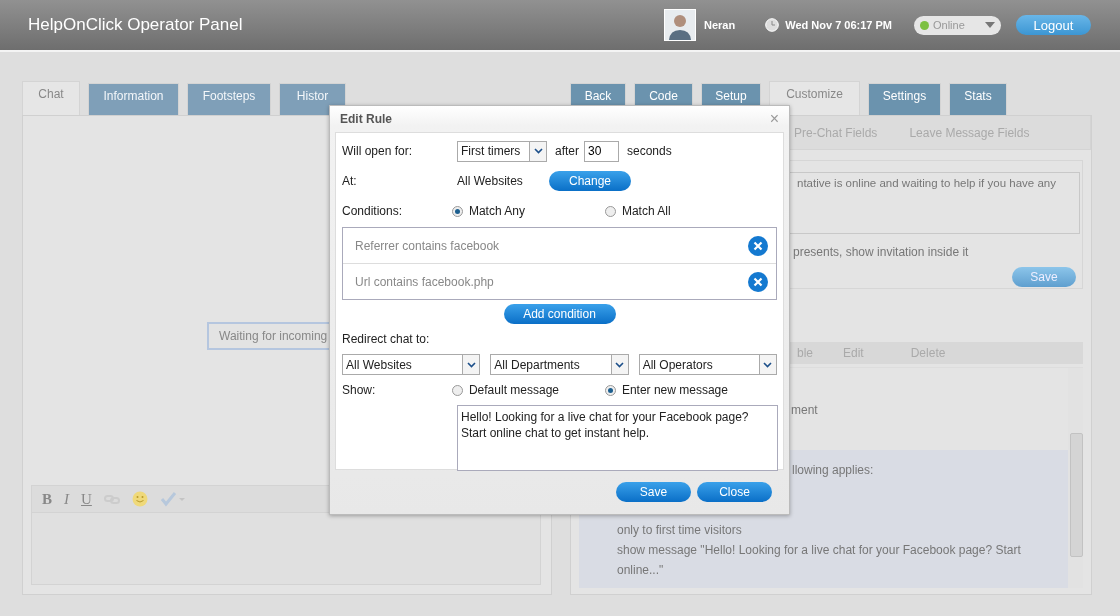 This screenshot has height=616, width=1120. What do you see at coordinates (286, 549) in the screenshot?
I see `message-input` at bounding box center [286, 549].